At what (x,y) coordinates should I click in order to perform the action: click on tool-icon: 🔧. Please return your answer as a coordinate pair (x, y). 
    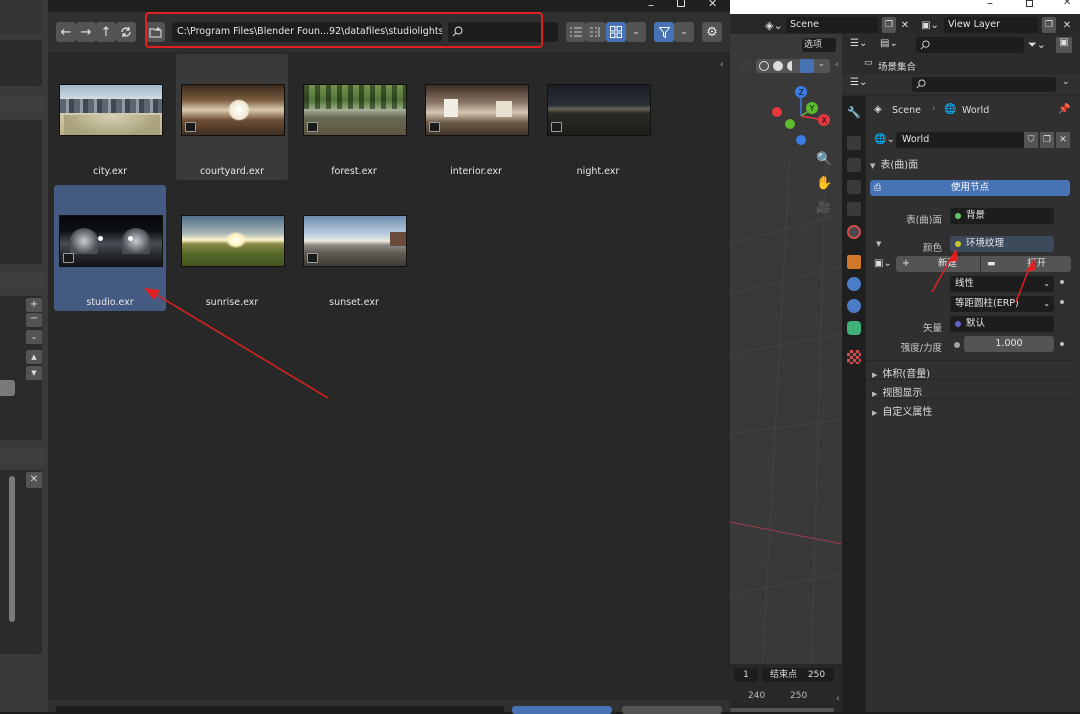
    Looking at the image, I should click on (854, 113).